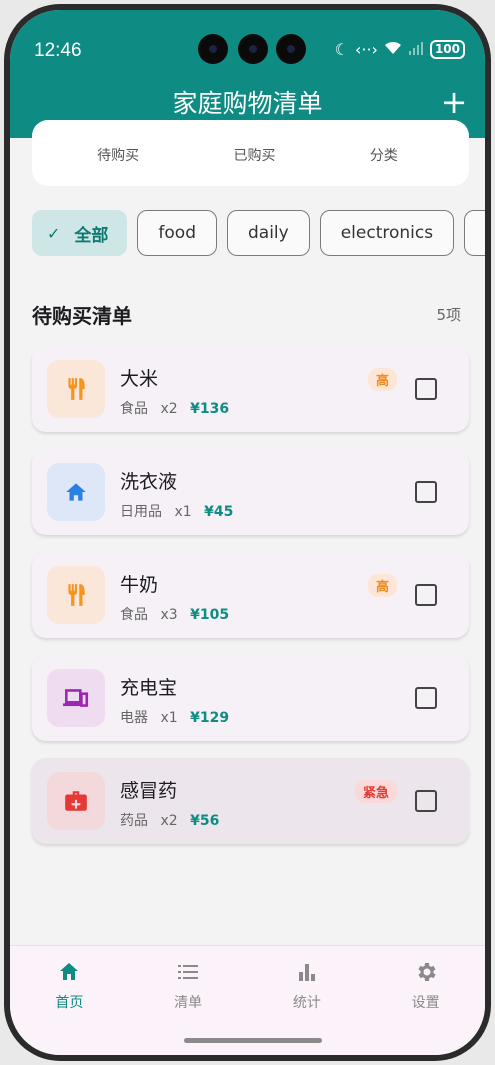 Image resolution: width=495 pixels, height=1065 pixels. I want to click on moon-icon: ☾, so click(341, 49).